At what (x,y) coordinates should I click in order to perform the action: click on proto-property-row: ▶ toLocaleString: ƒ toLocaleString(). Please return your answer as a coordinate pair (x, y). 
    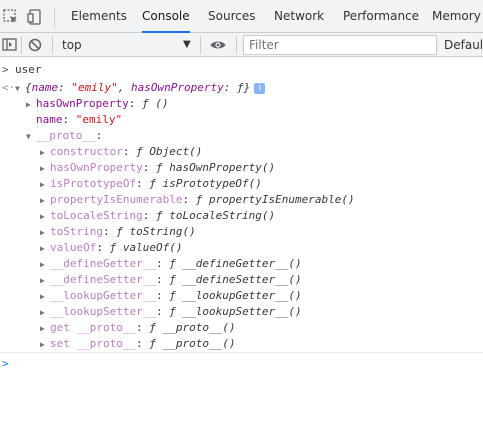
    Looking at the image, I should click on (157, 216).